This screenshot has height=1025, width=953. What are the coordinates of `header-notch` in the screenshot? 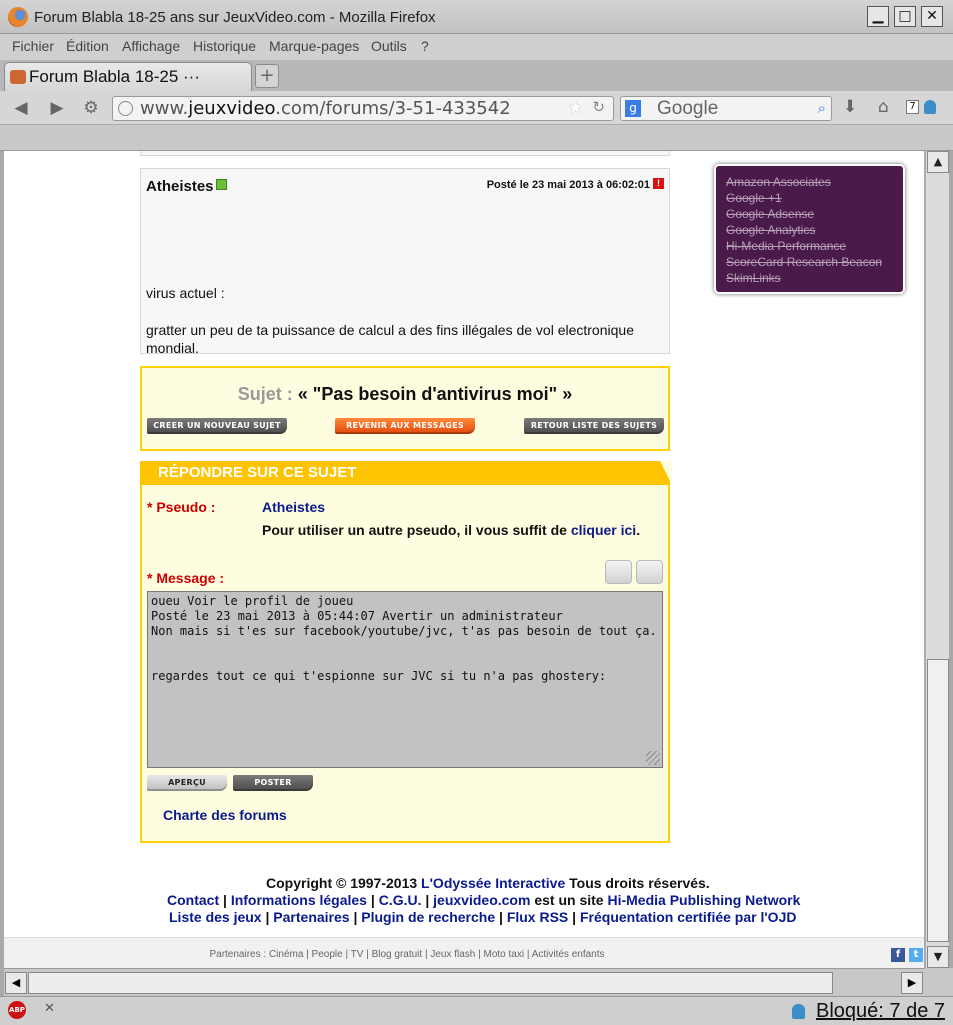 It's located at (666, 473).